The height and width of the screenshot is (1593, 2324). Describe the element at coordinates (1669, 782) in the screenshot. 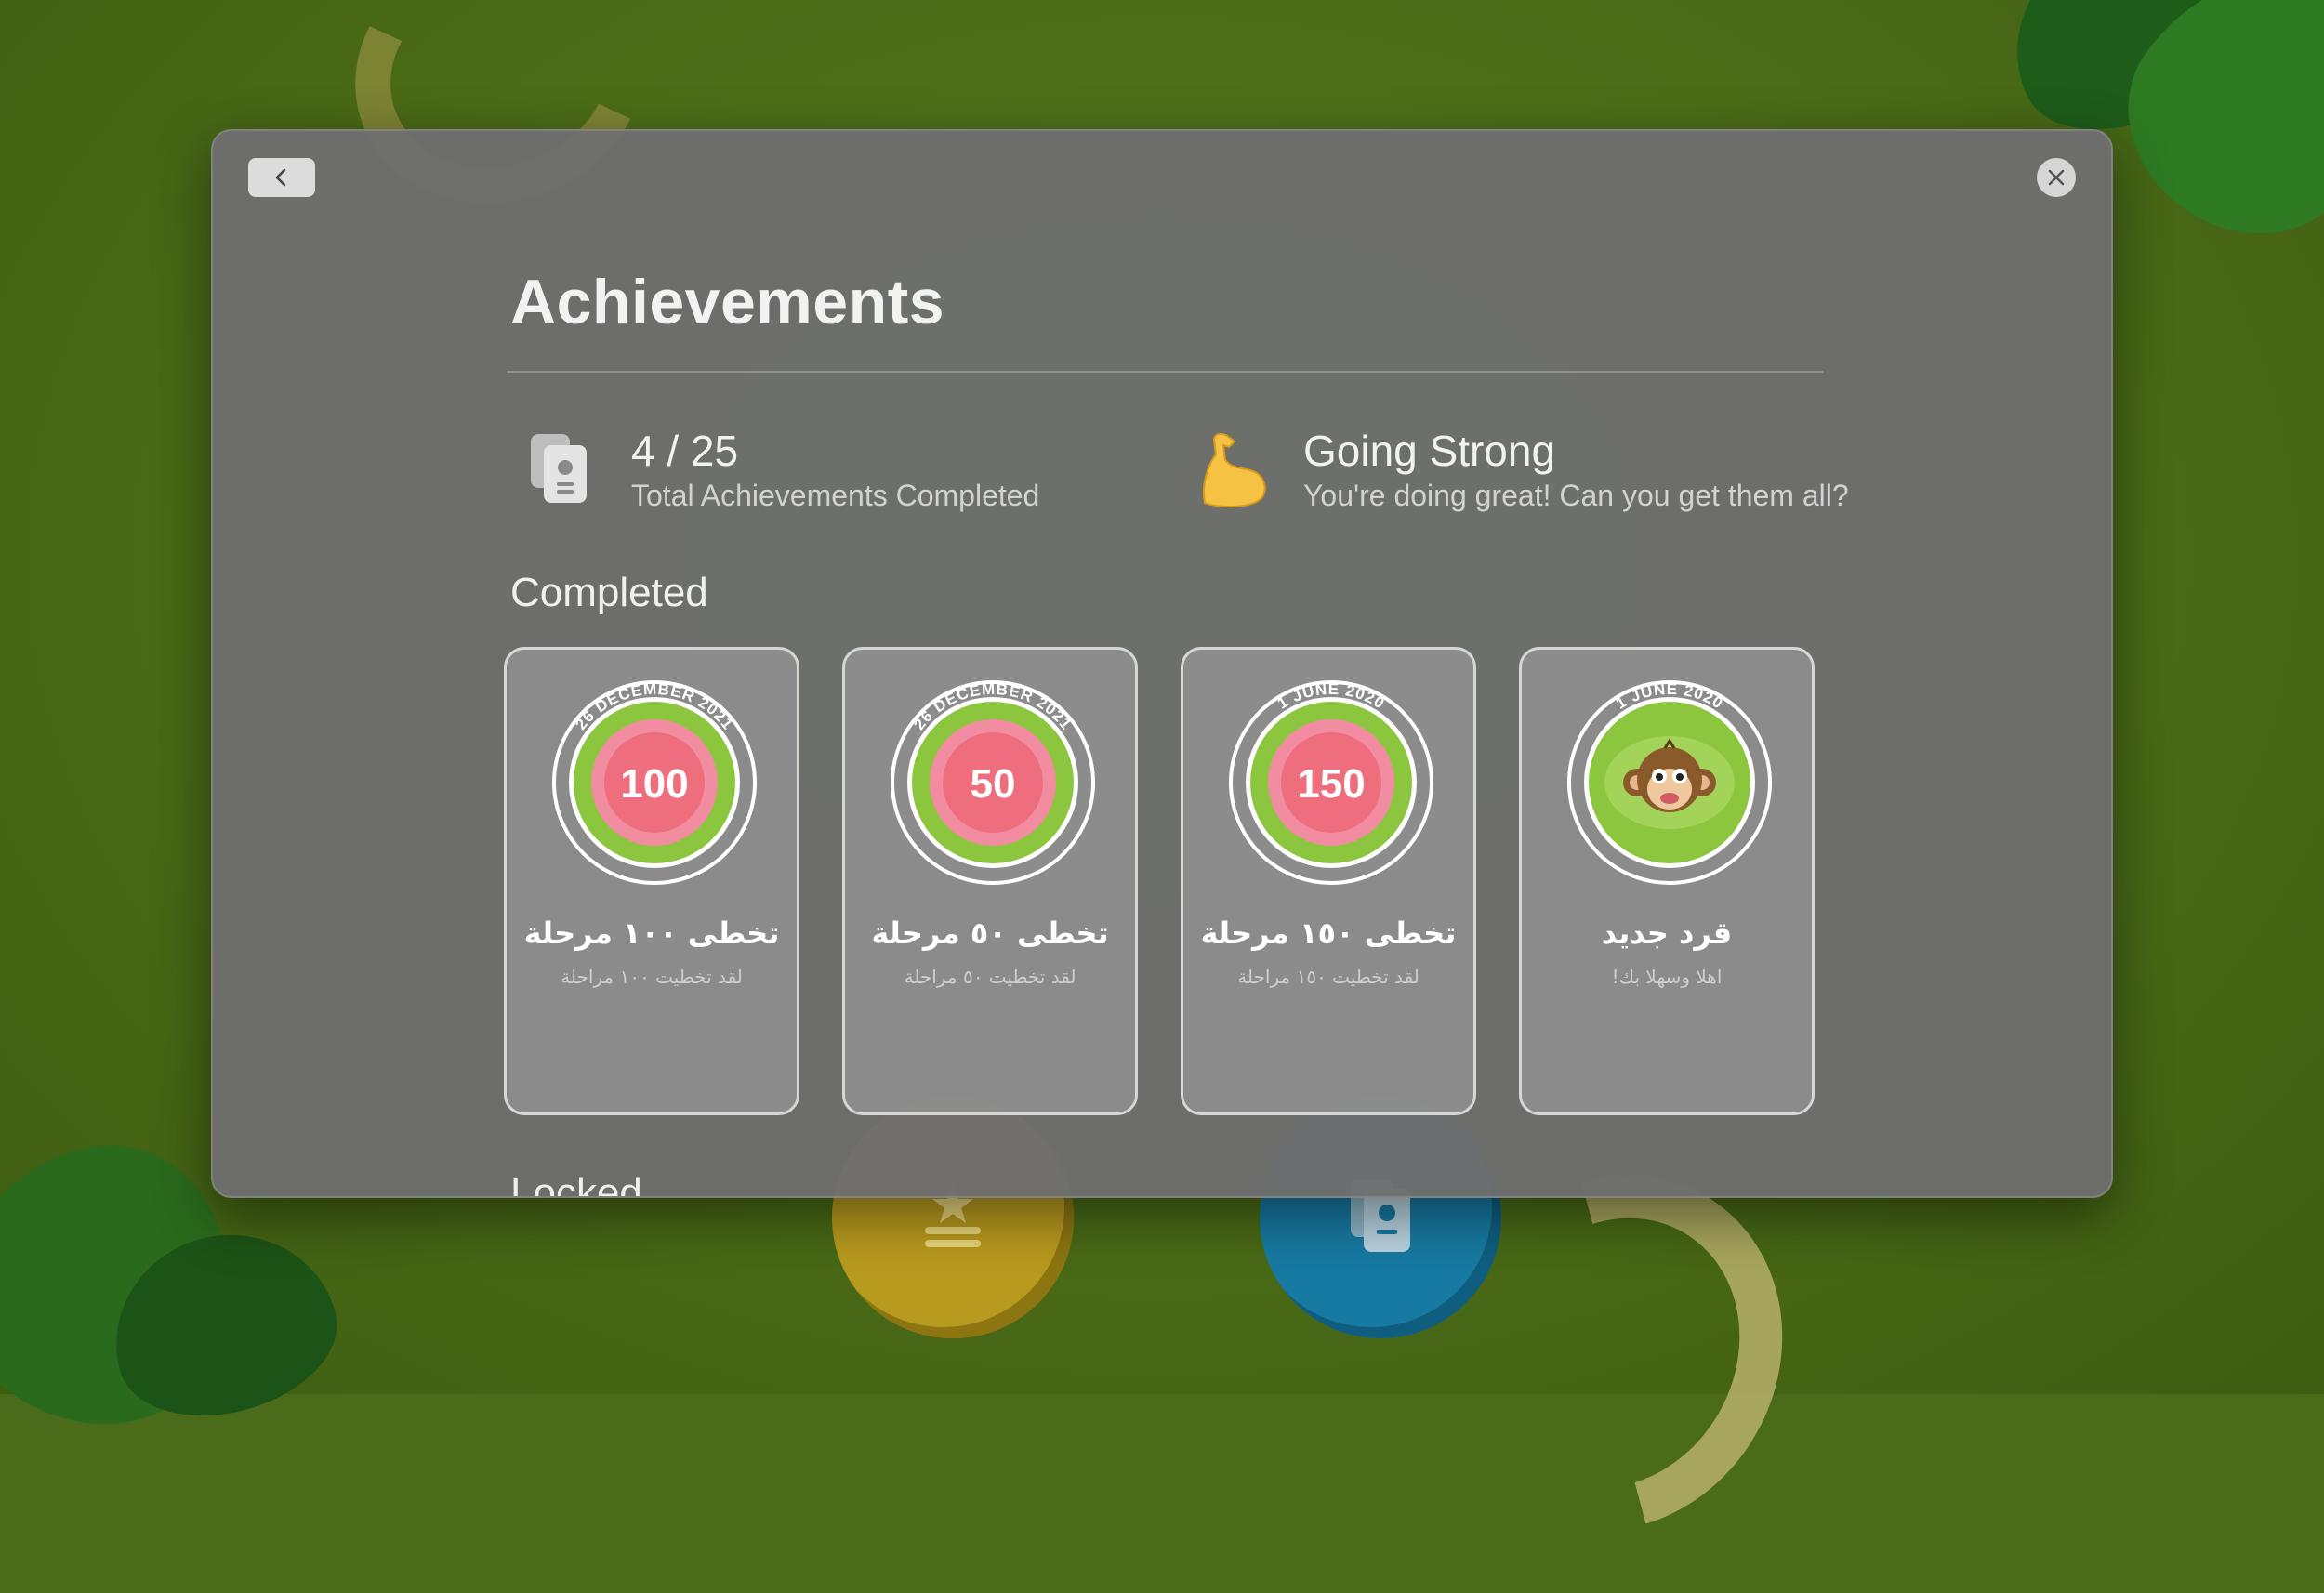

I see `monkey-badge: 1 JUNE 2020` at that location.